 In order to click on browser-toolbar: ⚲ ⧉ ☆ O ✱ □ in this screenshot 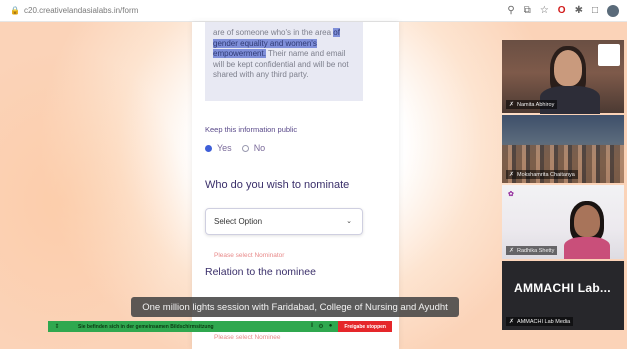, I will do `click(563, 11)`.